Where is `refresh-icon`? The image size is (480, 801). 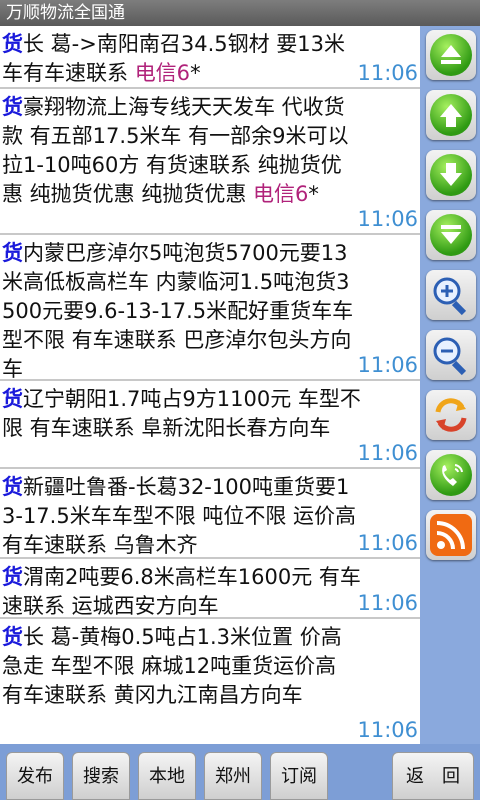
refresh-icon is located at coordinates (451, 415).